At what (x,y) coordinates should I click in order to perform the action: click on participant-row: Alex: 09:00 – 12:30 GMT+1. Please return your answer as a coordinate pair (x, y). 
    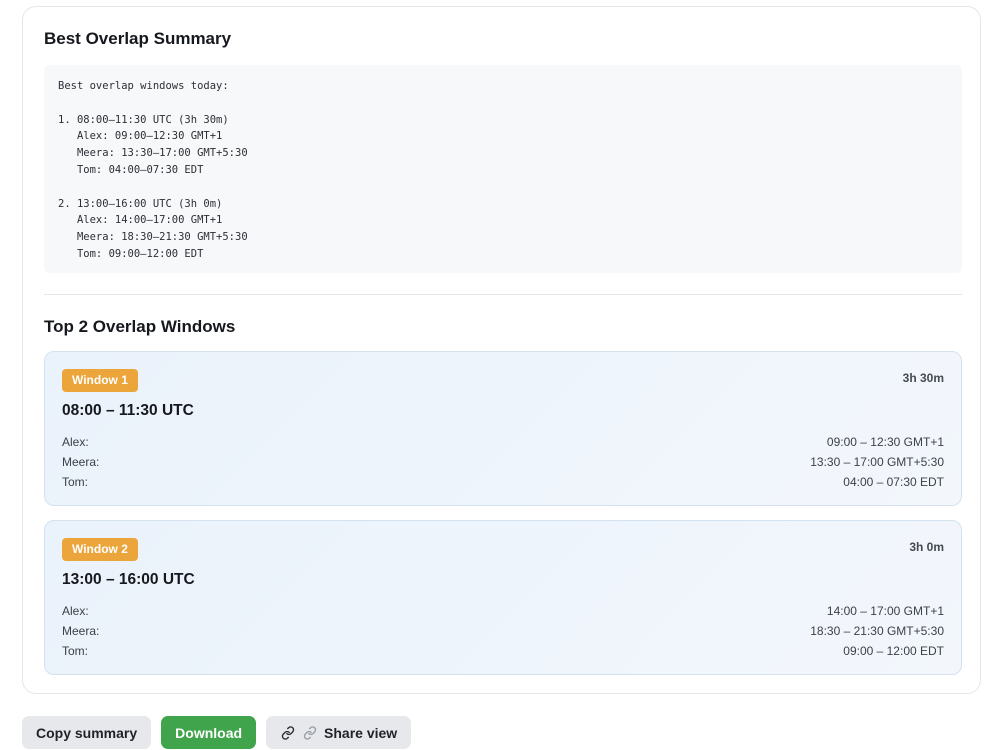
    Looking at the image, I should click on (503, 442).